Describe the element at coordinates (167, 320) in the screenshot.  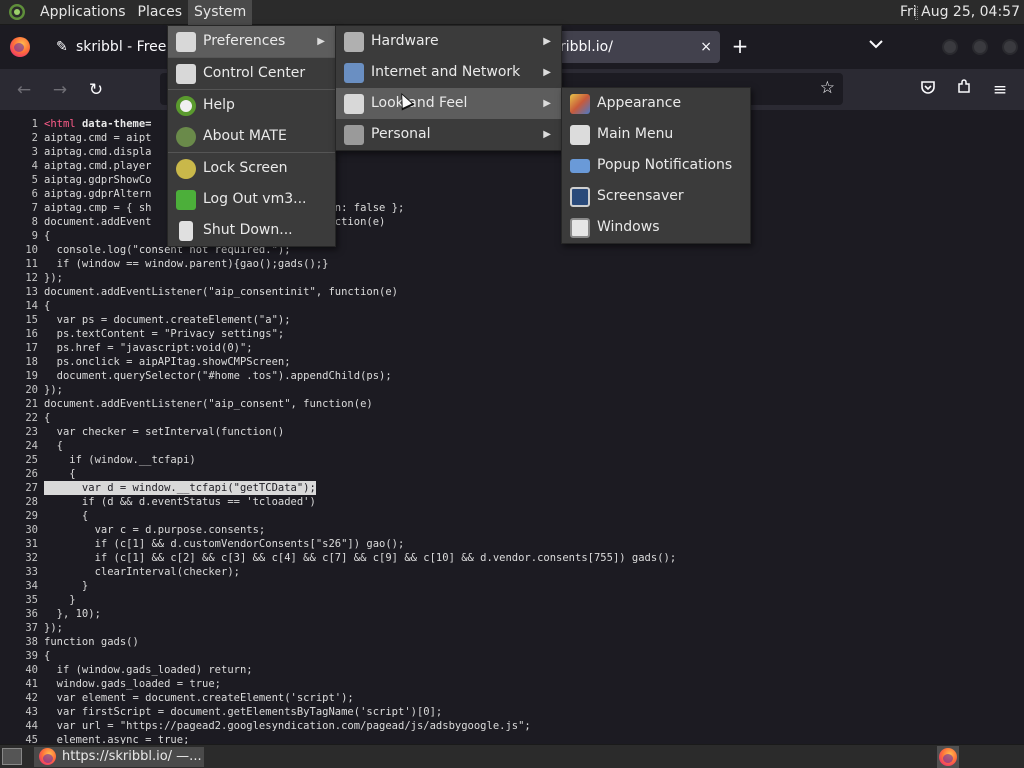
I see `code-text: var ps = document.createElement("a");` at that location.